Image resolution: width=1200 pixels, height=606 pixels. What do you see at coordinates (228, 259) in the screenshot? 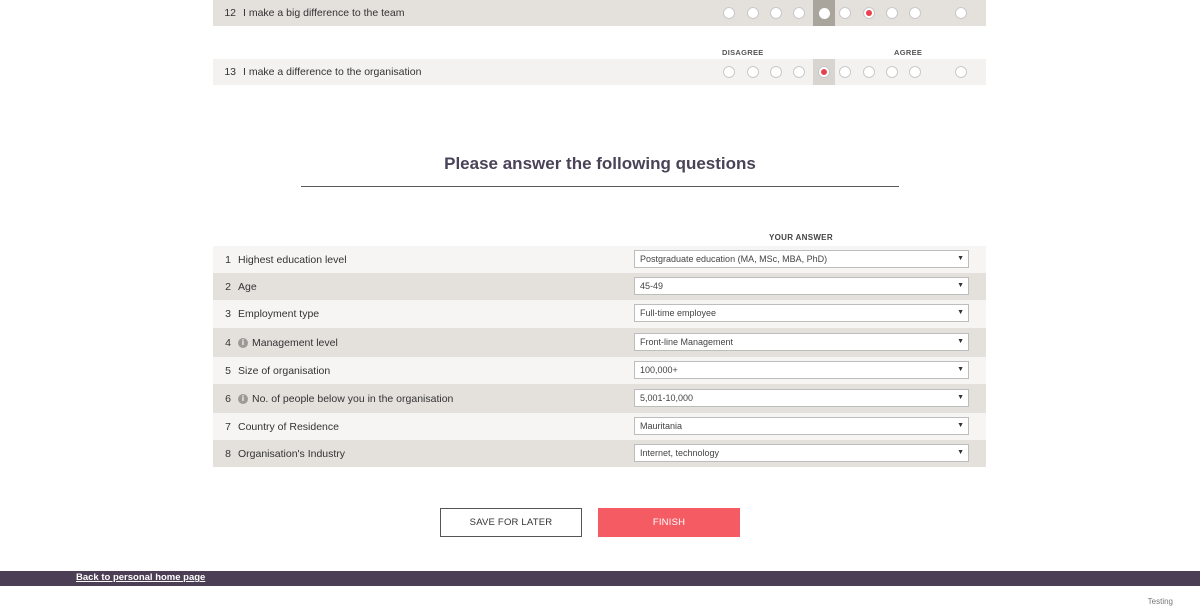
I see `question-number: 1` at bounding box center [228, 259].